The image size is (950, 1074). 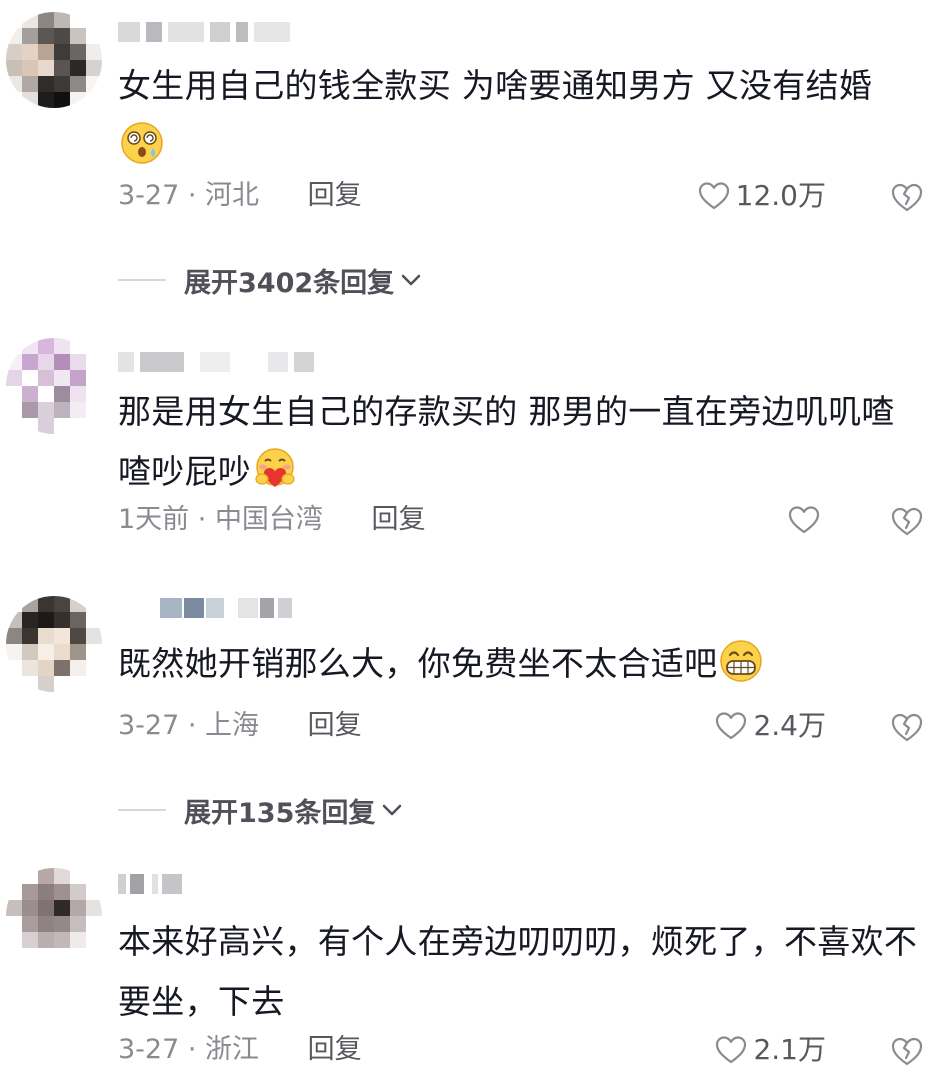 I want to click on comment-location: 浙江, so click(x=232, y=1049).